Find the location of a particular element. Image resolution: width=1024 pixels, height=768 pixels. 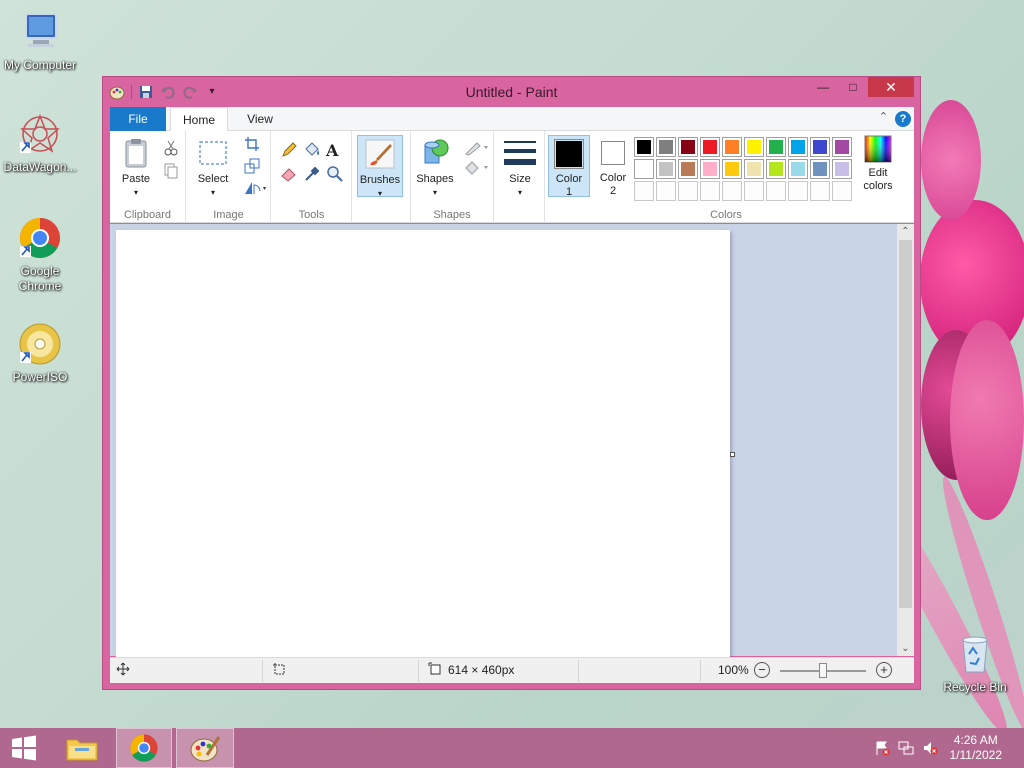

tab-view: View is located at coordinates (260, 119).